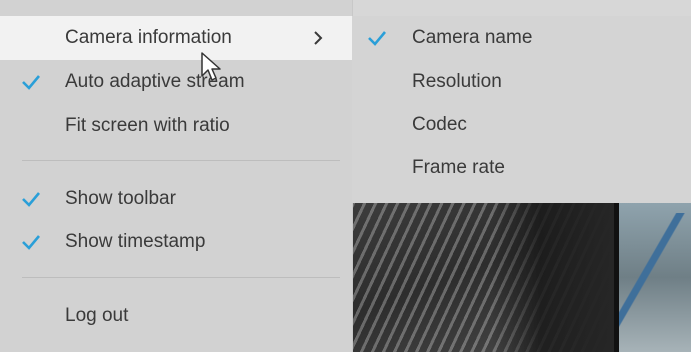 This screenshot has width=691, height=352. I want to click on camera-feed-2-detail, so click(655, 273).